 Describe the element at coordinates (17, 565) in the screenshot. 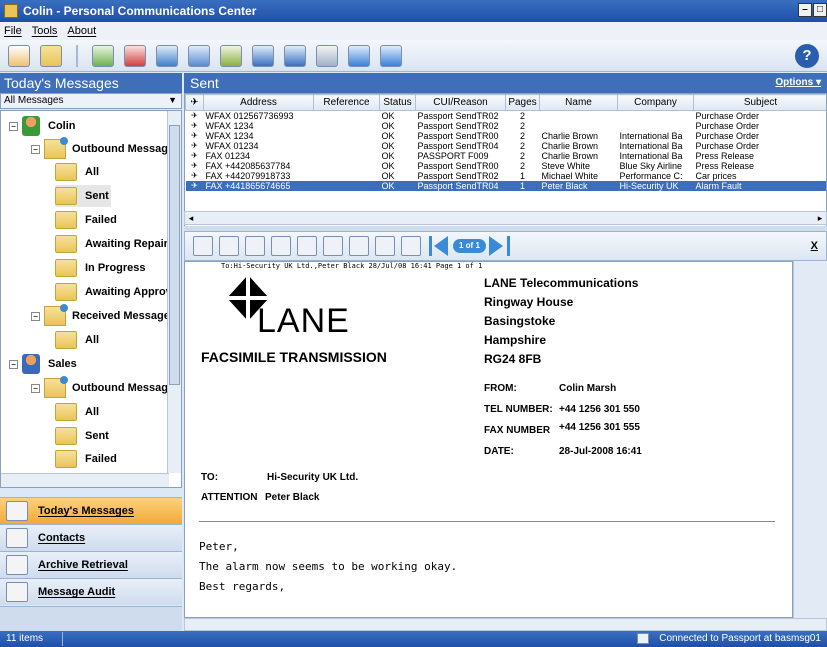

I see `archive-icon` at that location.